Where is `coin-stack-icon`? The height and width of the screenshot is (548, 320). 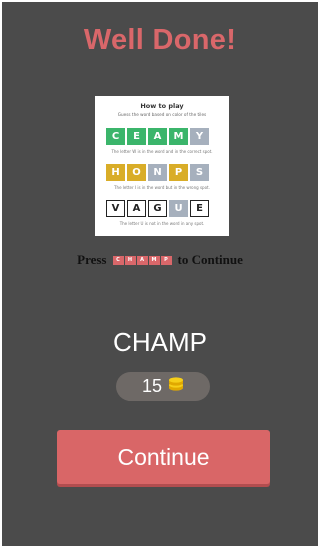 coin-stack-icon is located at coordinates (176, 386).